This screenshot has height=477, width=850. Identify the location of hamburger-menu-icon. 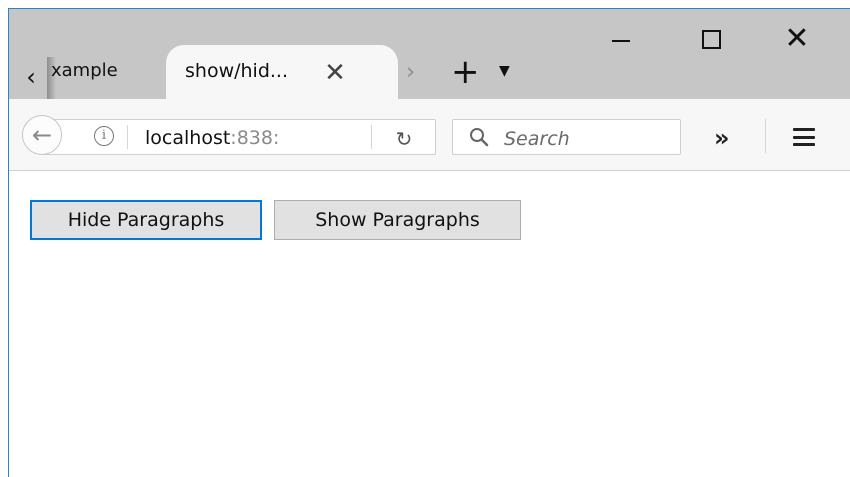
(804, 137).